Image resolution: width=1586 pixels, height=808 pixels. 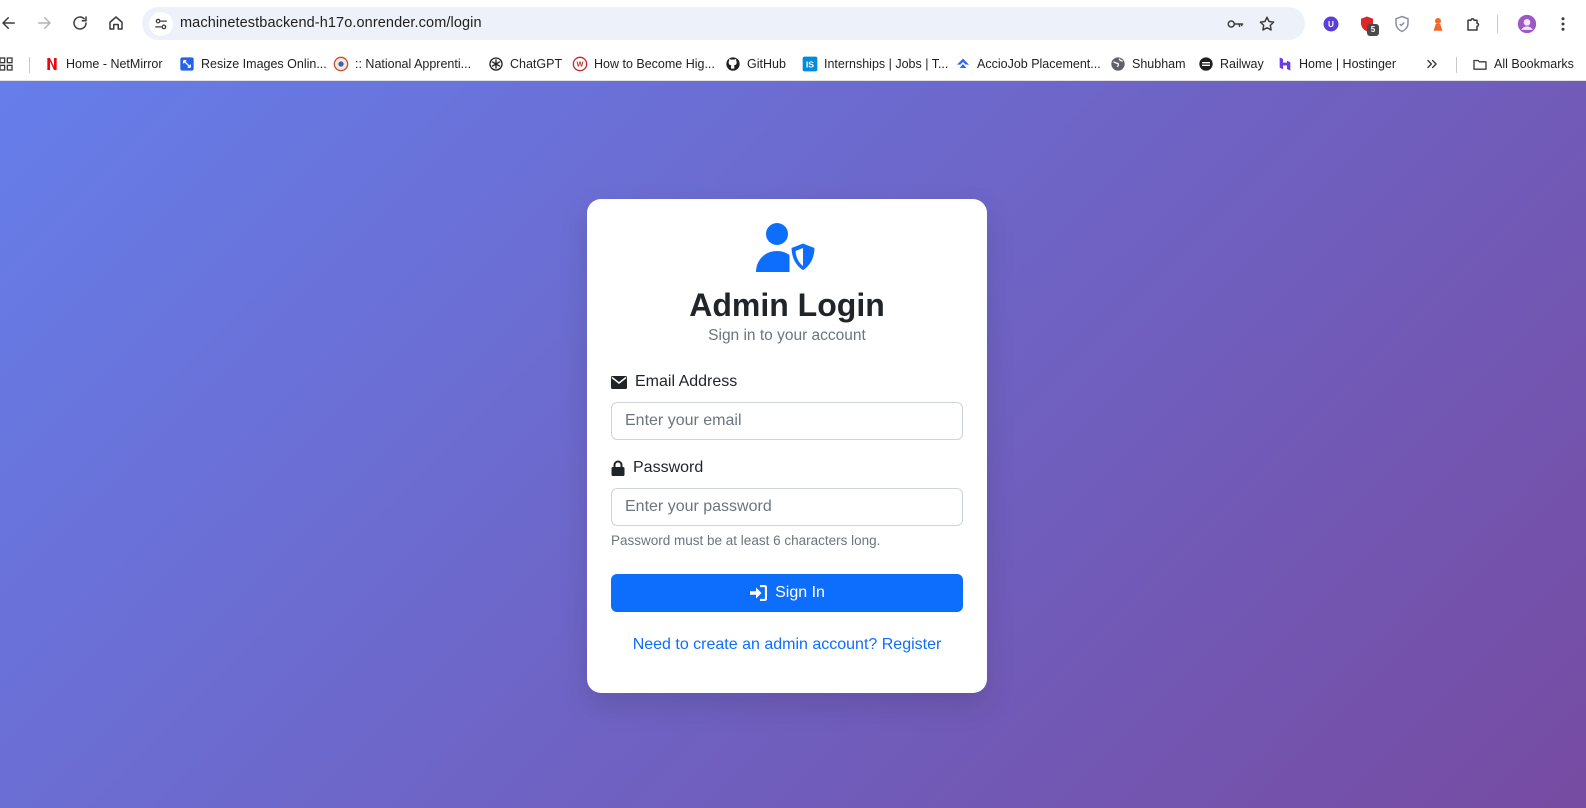 I want to click on hostinger-icon, so click(x=1285, y=64).